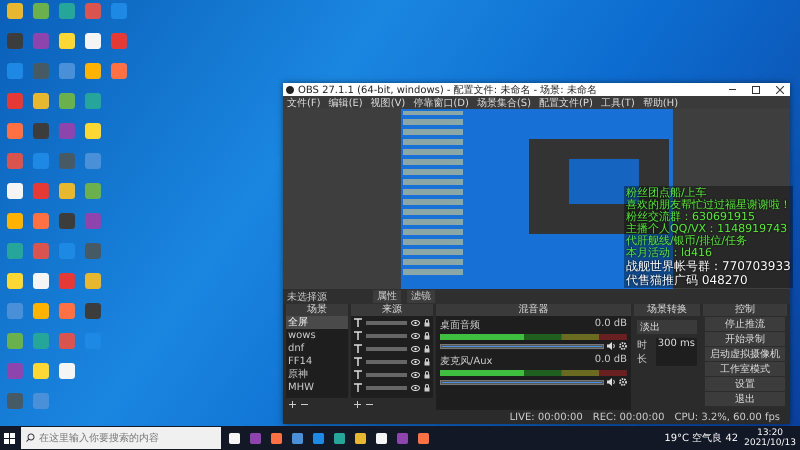 The height and width of the screenshot is (450, 800). Describe the element at coordinates (9, 438) in the screenshot. I see `windows-start-icon` at that location.